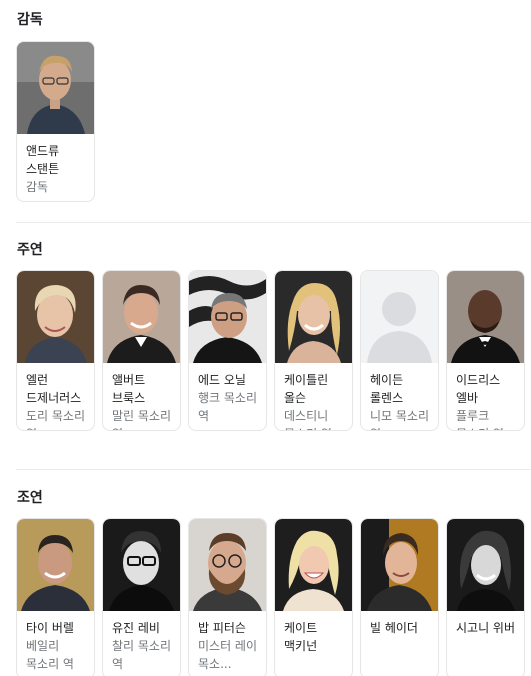 This screenshot has width=531, height=676. What do you see at coordinates (30, 250) in the screenshot?
I see `section-title: 주연` at bounding box center [30, 250].